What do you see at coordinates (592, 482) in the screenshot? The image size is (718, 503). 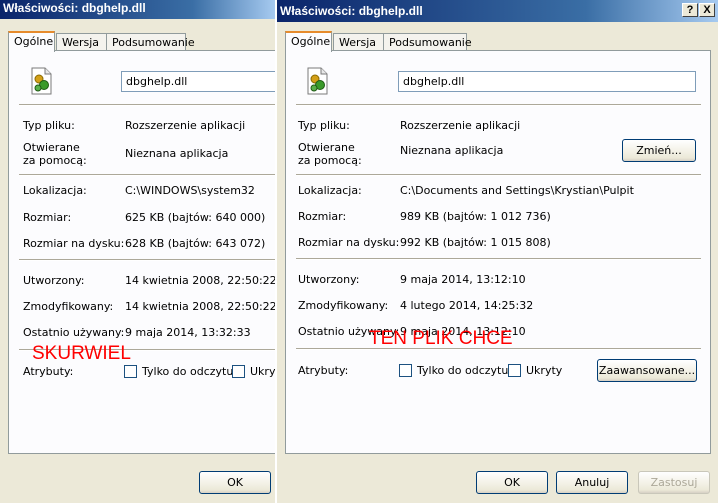 I see `cancel-button: Anuluj` at bounding box center [592, 482].